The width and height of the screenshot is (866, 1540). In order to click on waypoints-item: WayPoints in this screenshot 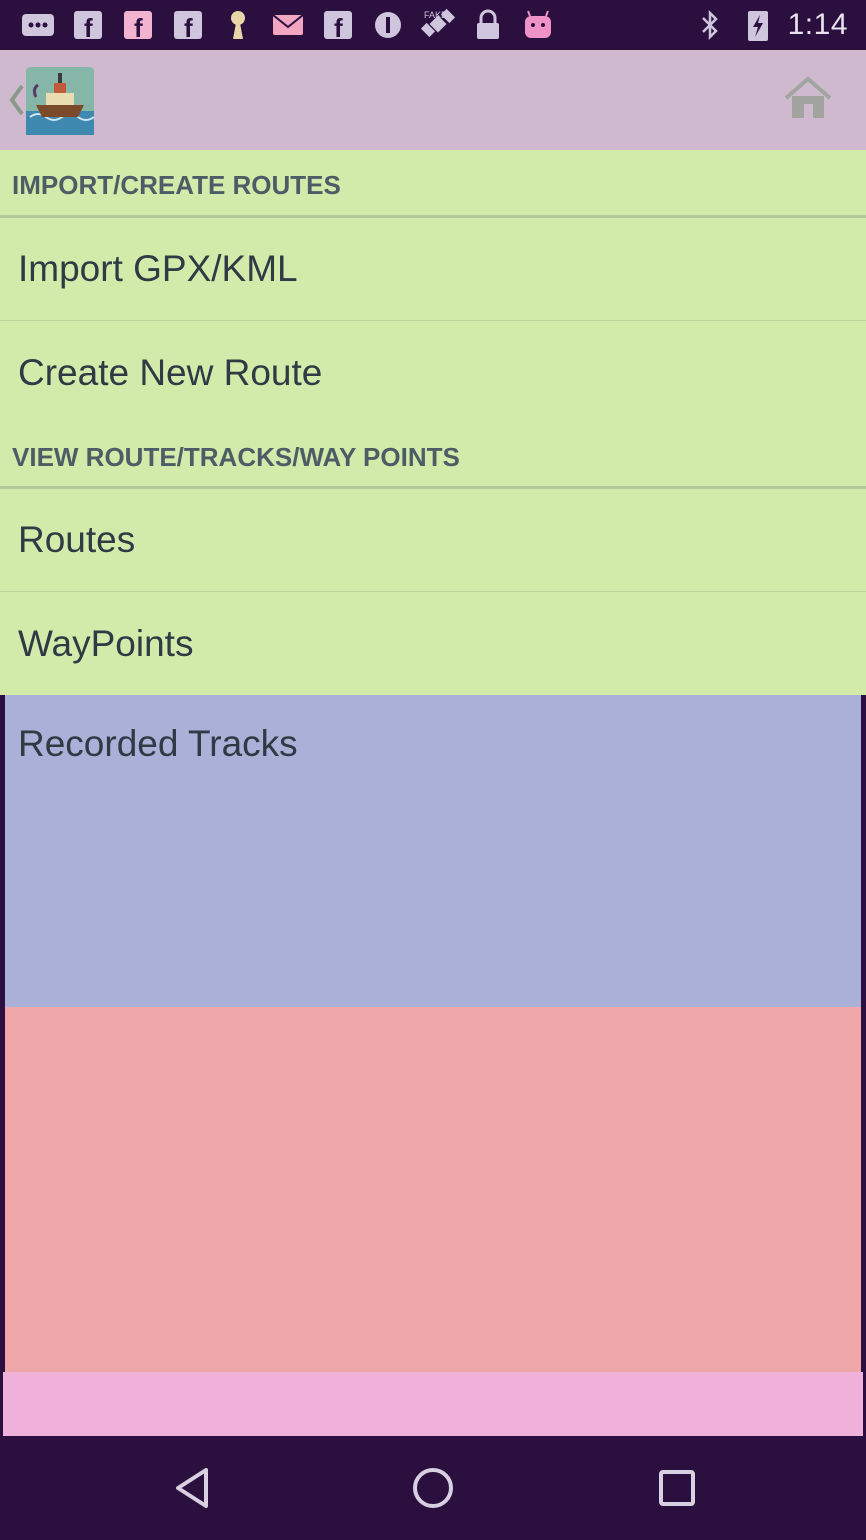, I will do `click(433, 643)`.